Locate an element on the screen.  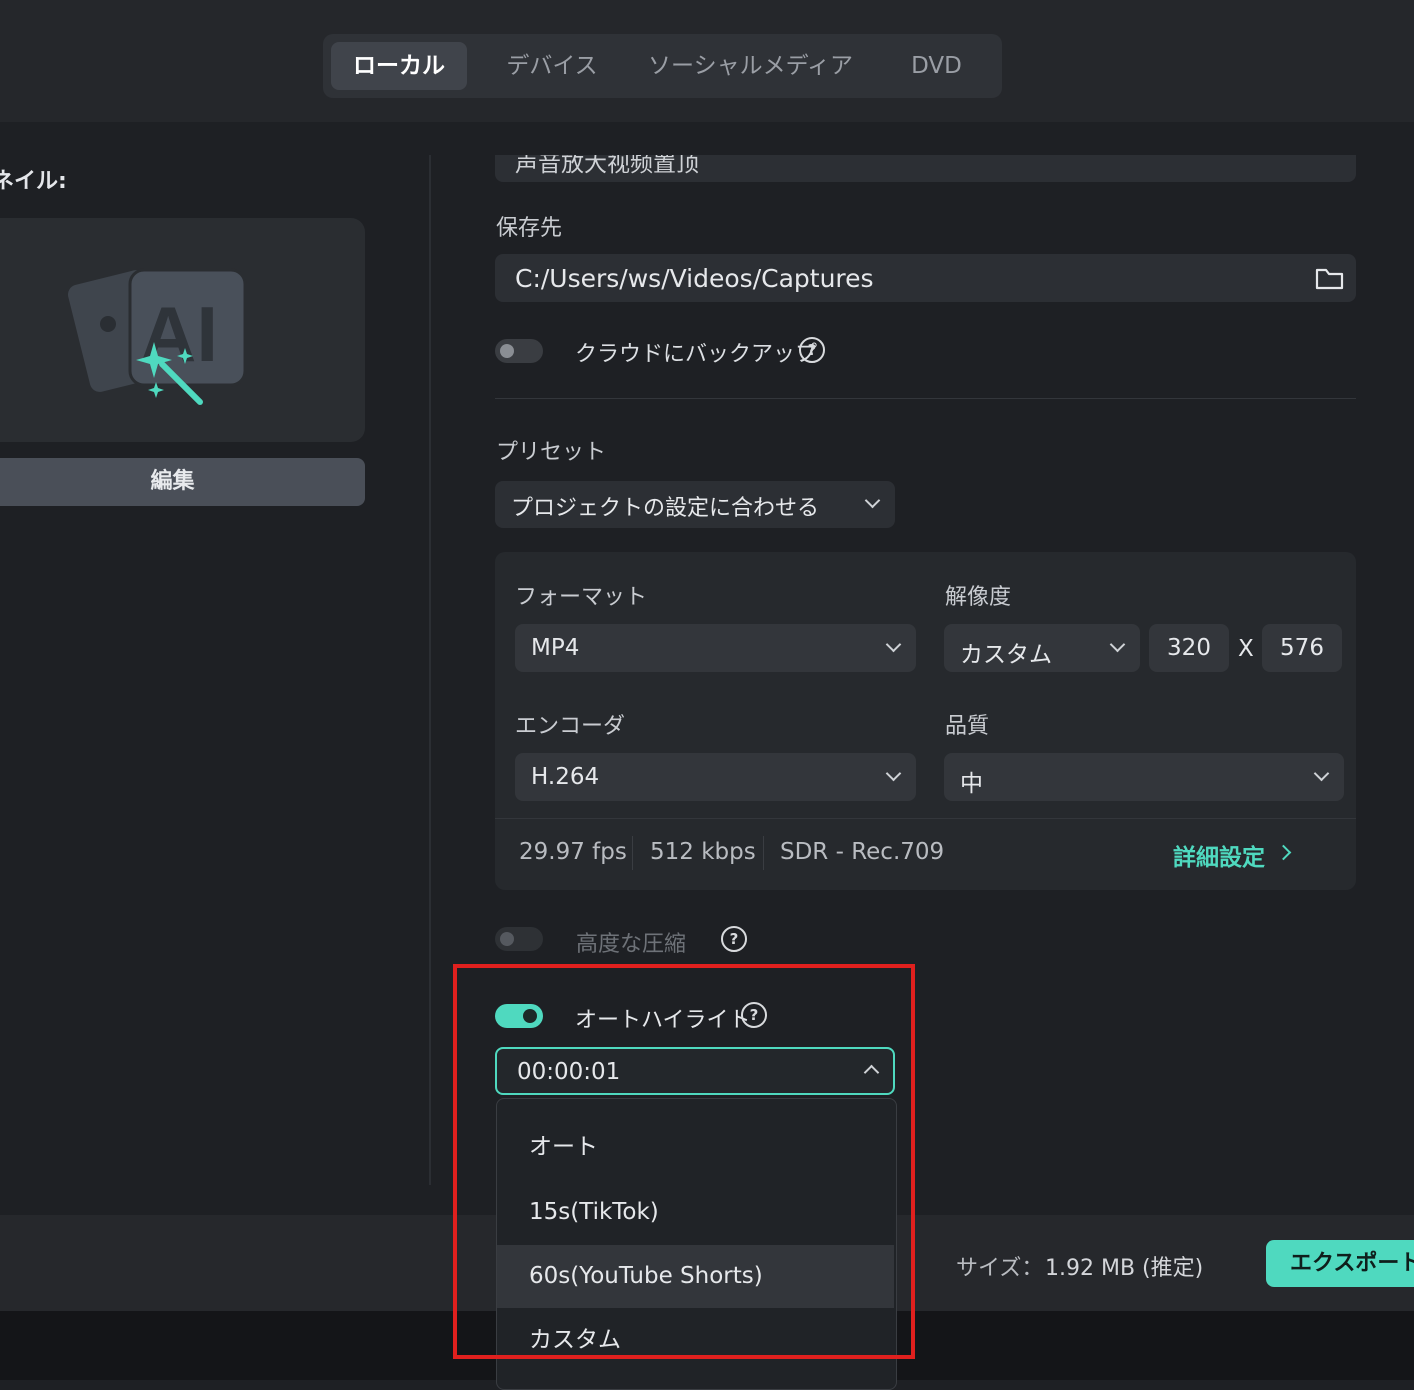
panel-divider is located at coordinates (430, 670).